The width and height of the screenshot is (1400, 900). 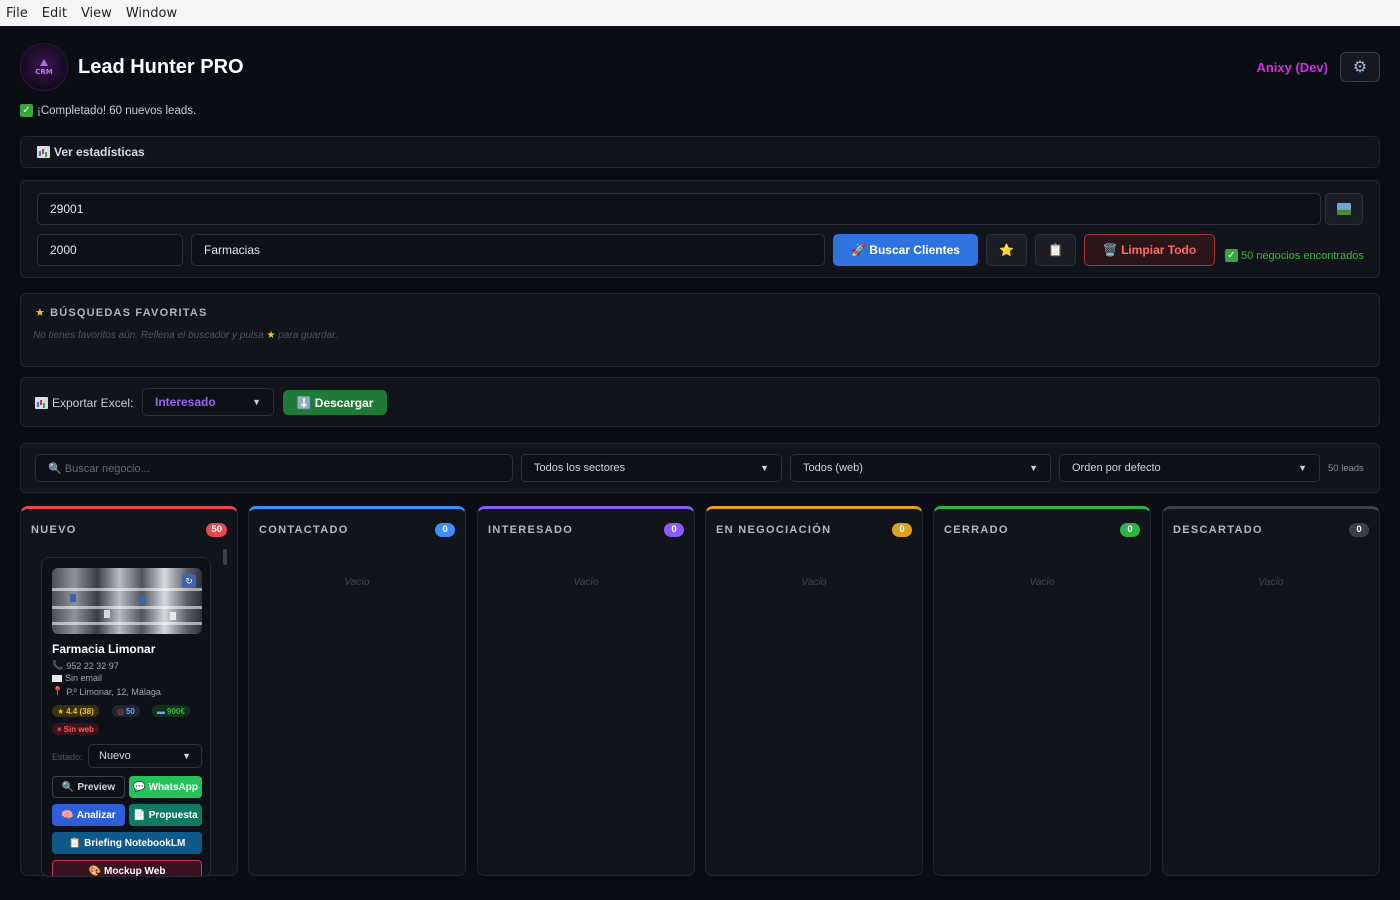 I want to click on money-icon: ▬, so click(x=161, y=711).